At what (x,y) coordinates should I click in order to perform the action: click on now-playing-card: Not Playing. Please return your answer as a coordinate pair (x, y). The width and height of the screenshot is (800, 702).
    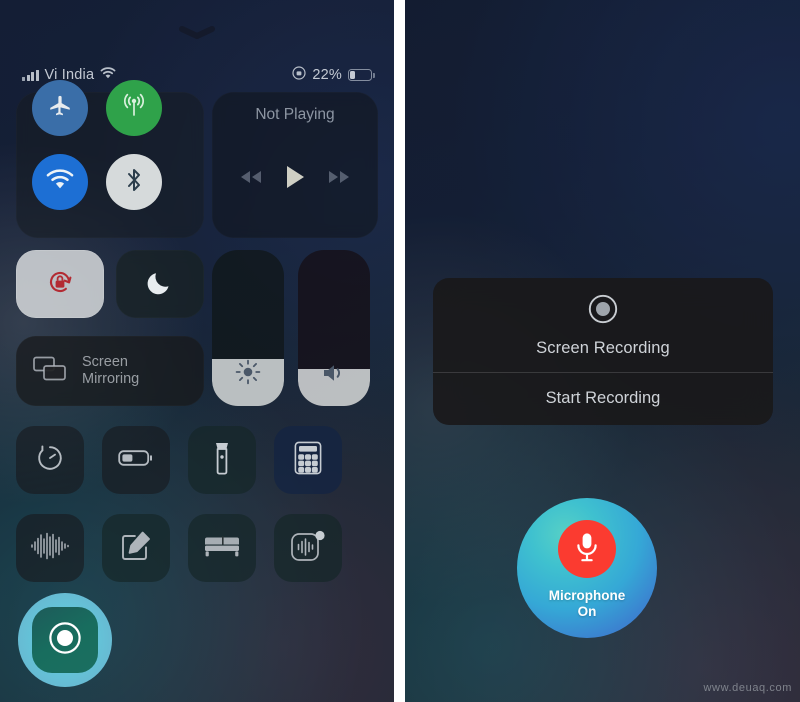
    Looking at the image, I should click on (295, 165).